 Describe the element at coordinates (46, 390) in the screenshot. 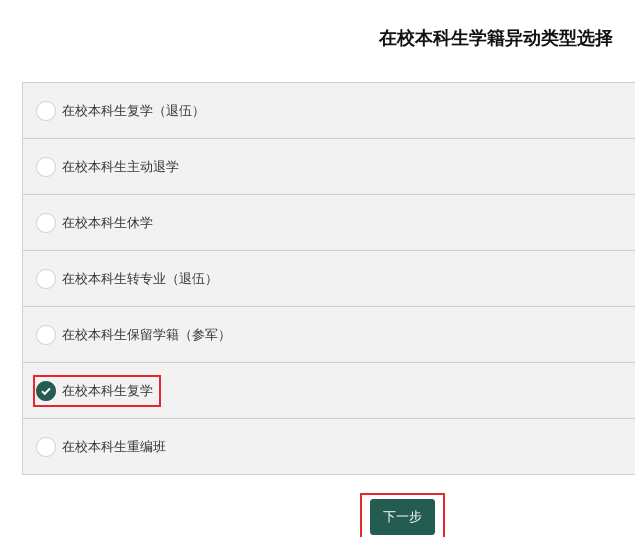

I see `checked-radio-icon` at that location.